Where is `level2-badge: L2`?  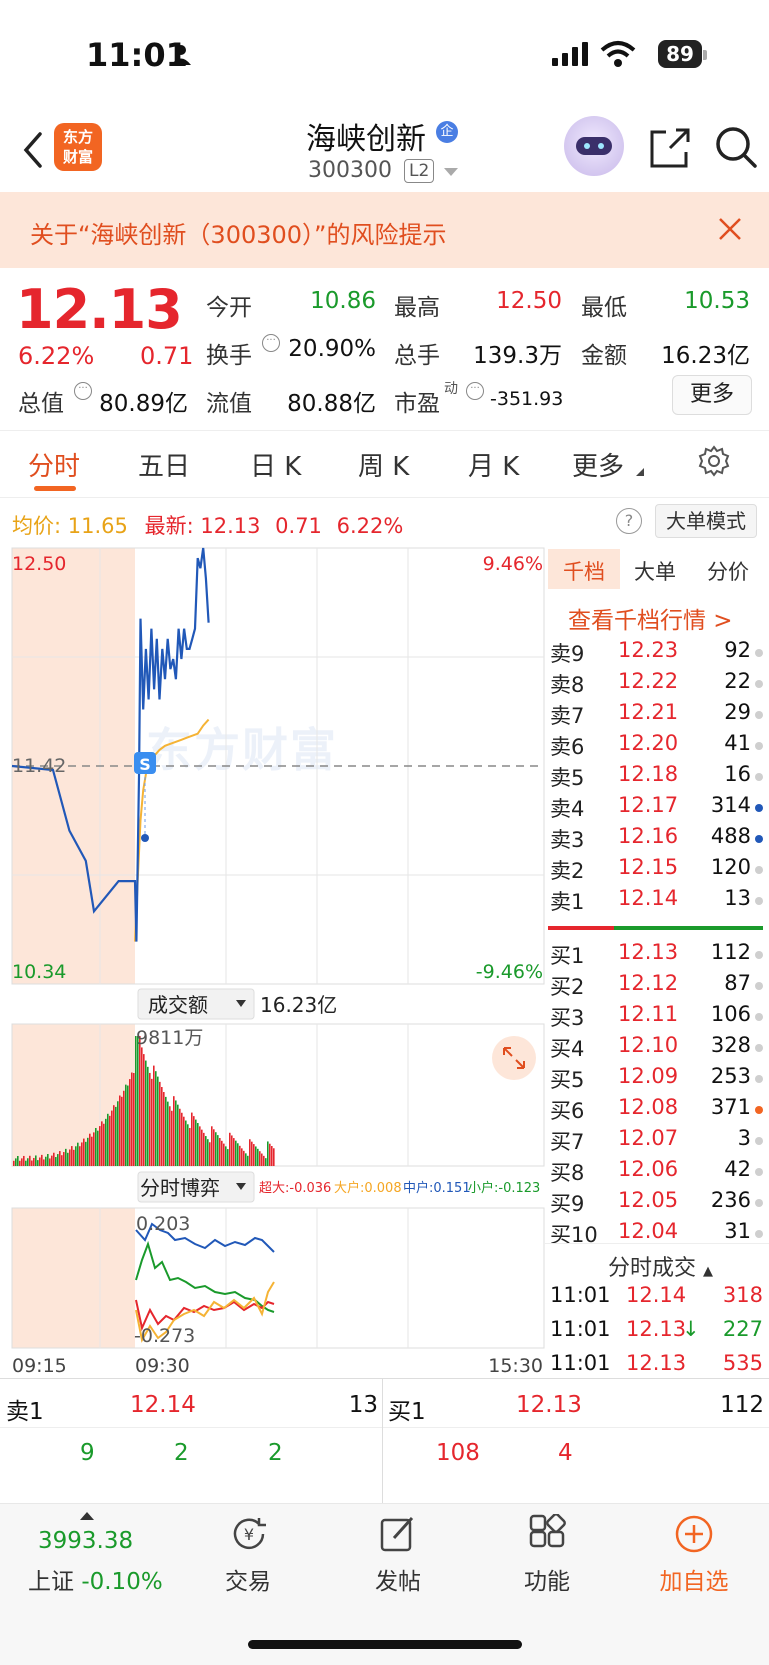 level2-badge: L2 is located at coordinates (419, 171).